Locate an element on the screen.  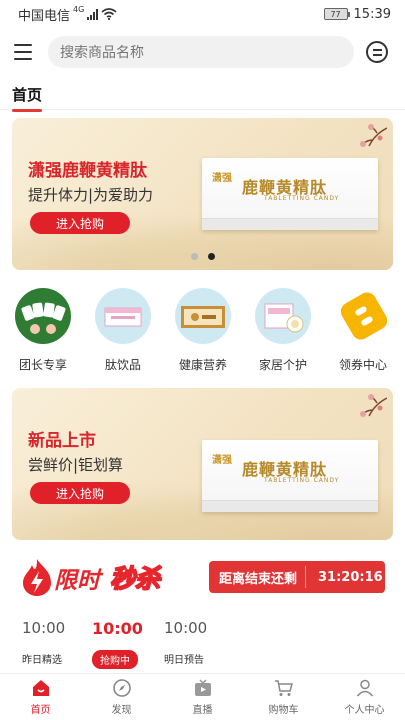
category-label: 领券中心 is located at coordinates (362, 365).